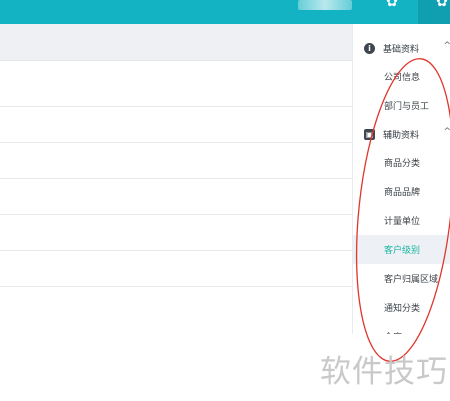 This screenshot has height=401, width=450. What do you see at coordinates (384, 372) in the screenshot?
I see `watermark-text: 软件技巧` at bounding box center [384, 372].